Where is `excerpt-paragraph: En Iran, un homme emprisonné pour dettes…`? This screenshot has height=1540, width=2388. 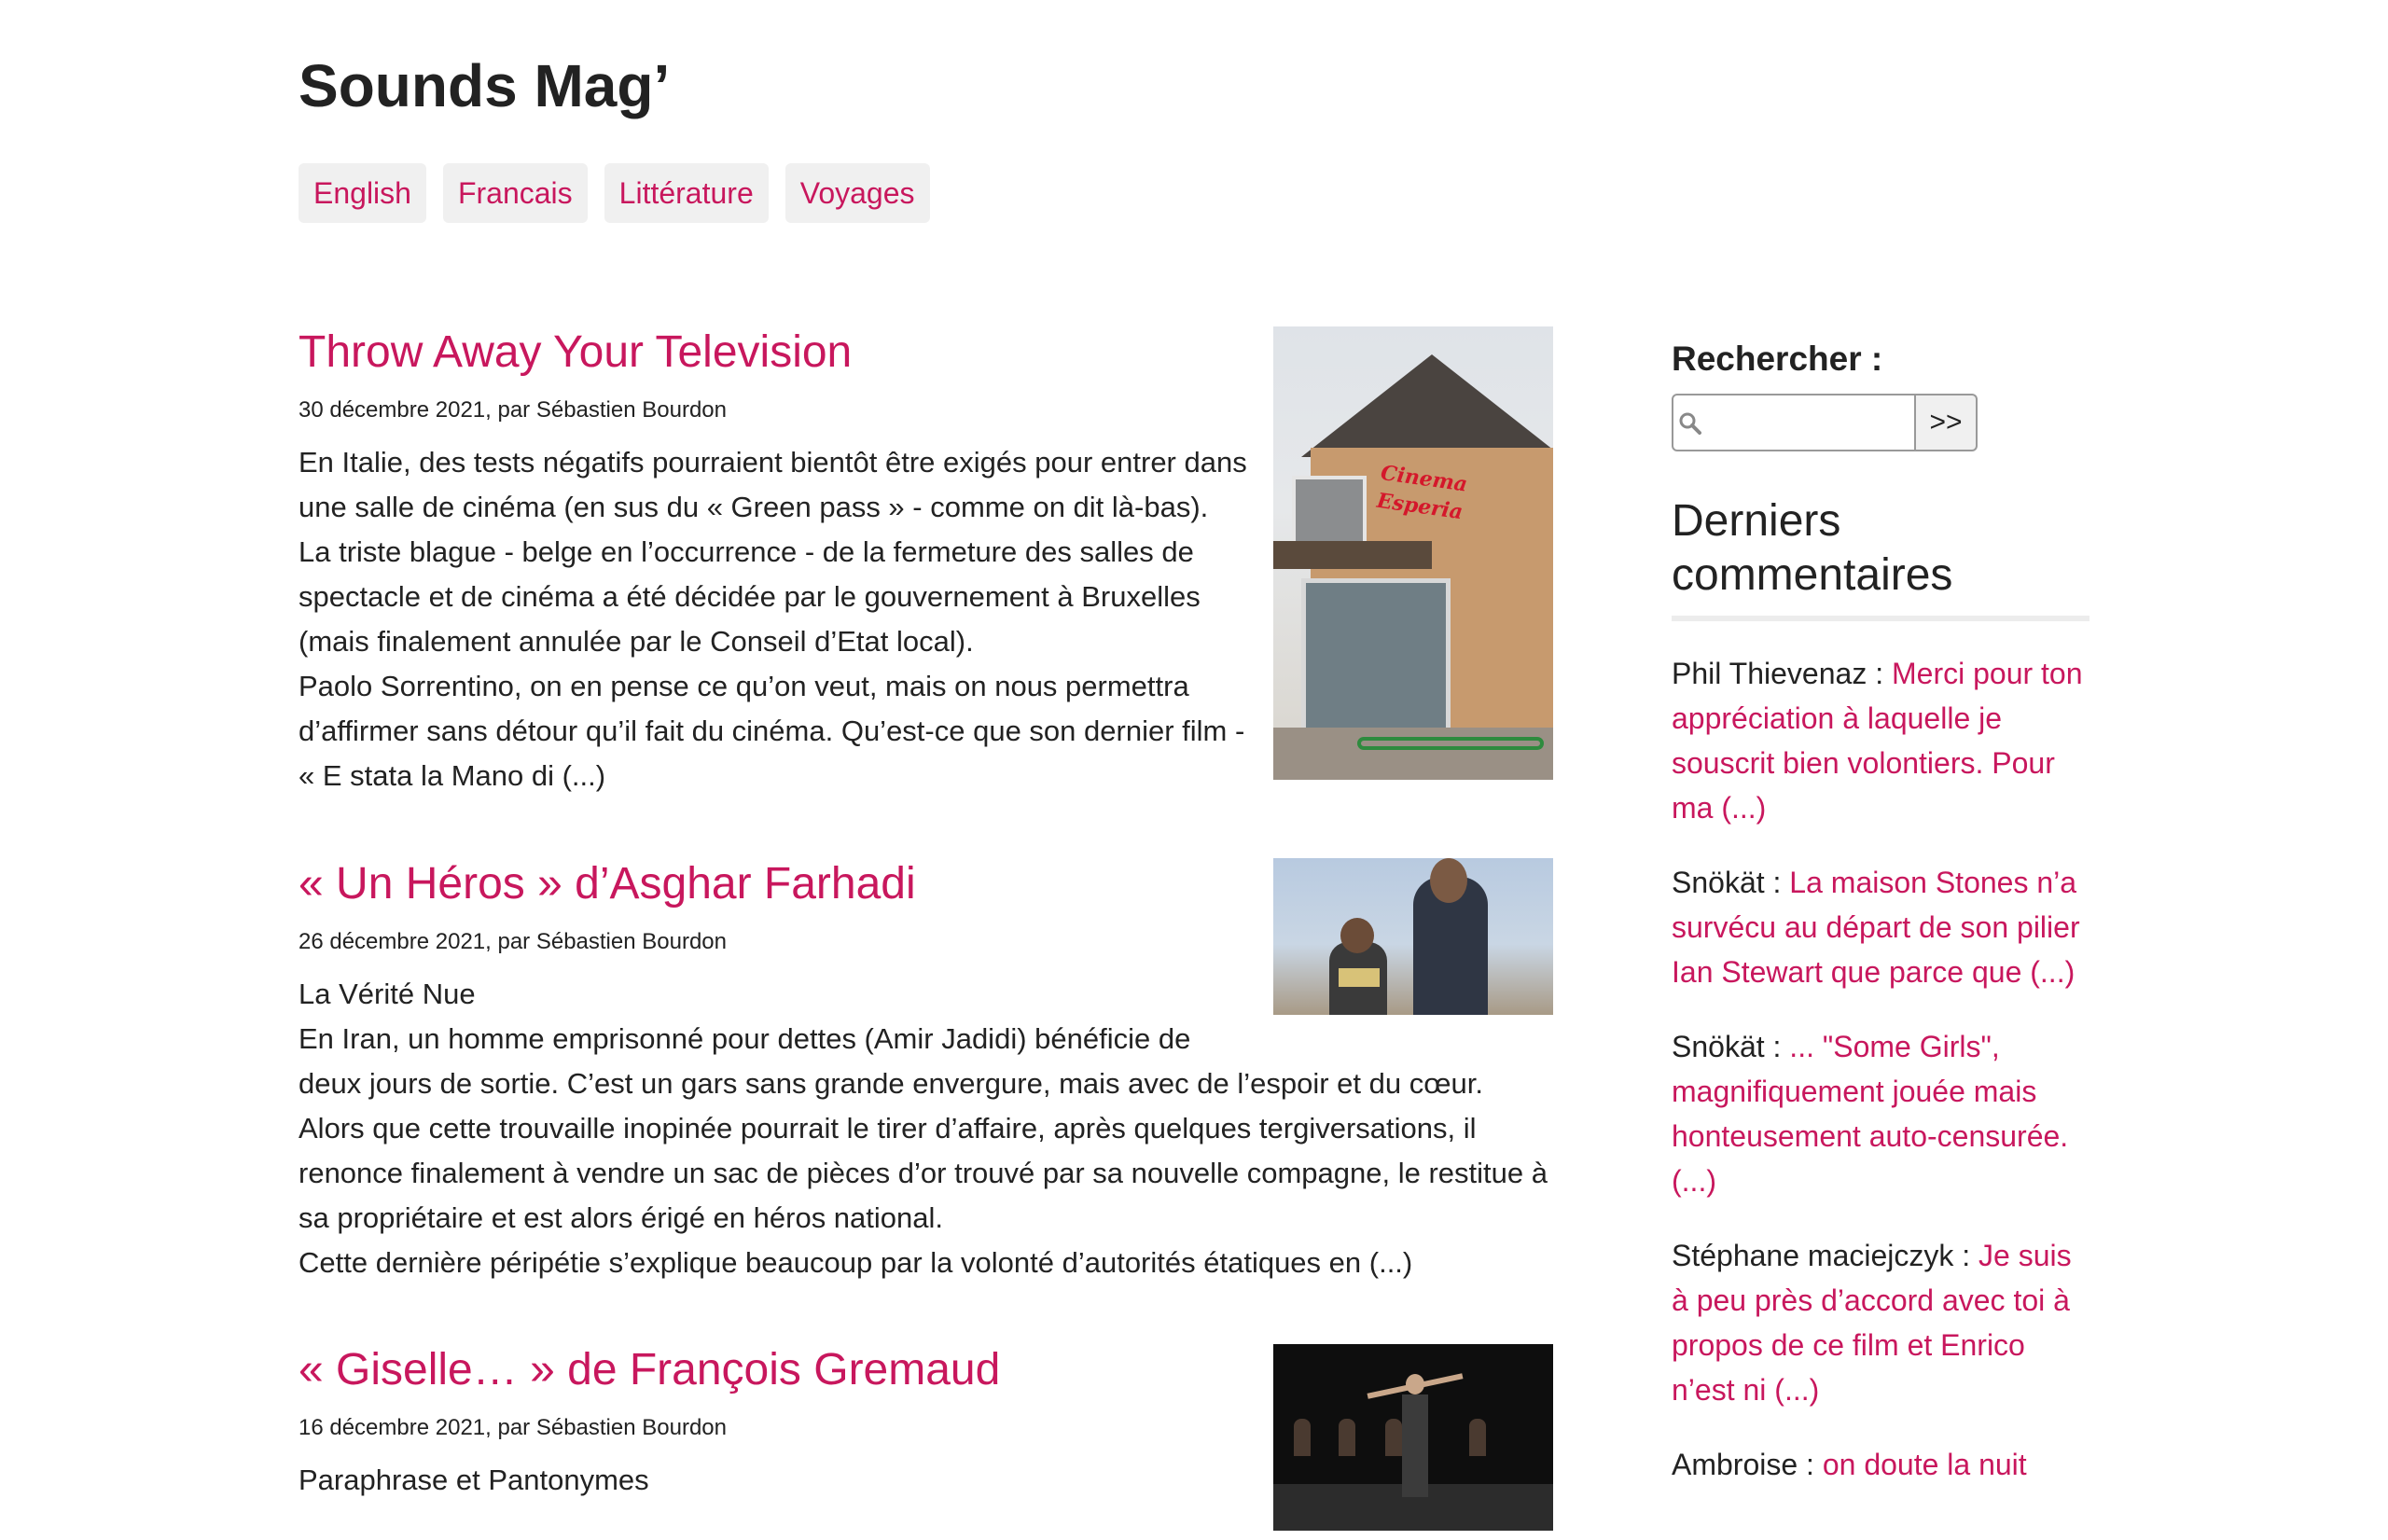
excerpt-paragraph: En Iran, un homme emprisonné pour dettes… is located at coordinates (923, 1128).